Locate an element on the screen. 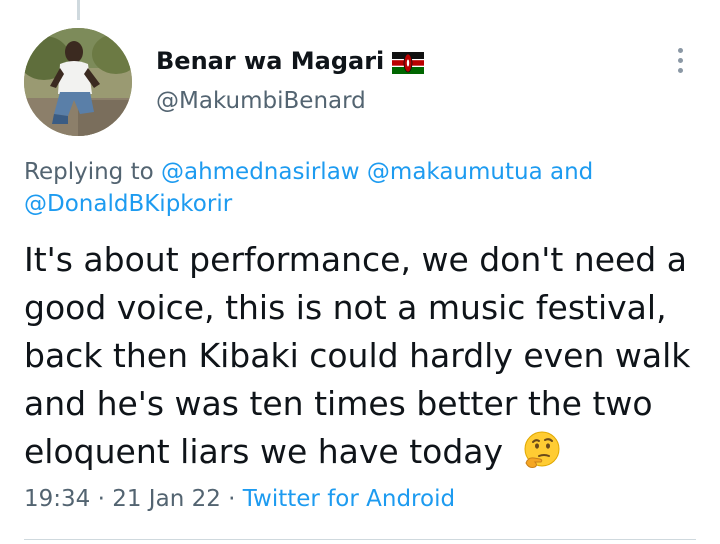 This screenshot has height=544, width=720. mention-conjunction: and is located at coordinates (571, 172).